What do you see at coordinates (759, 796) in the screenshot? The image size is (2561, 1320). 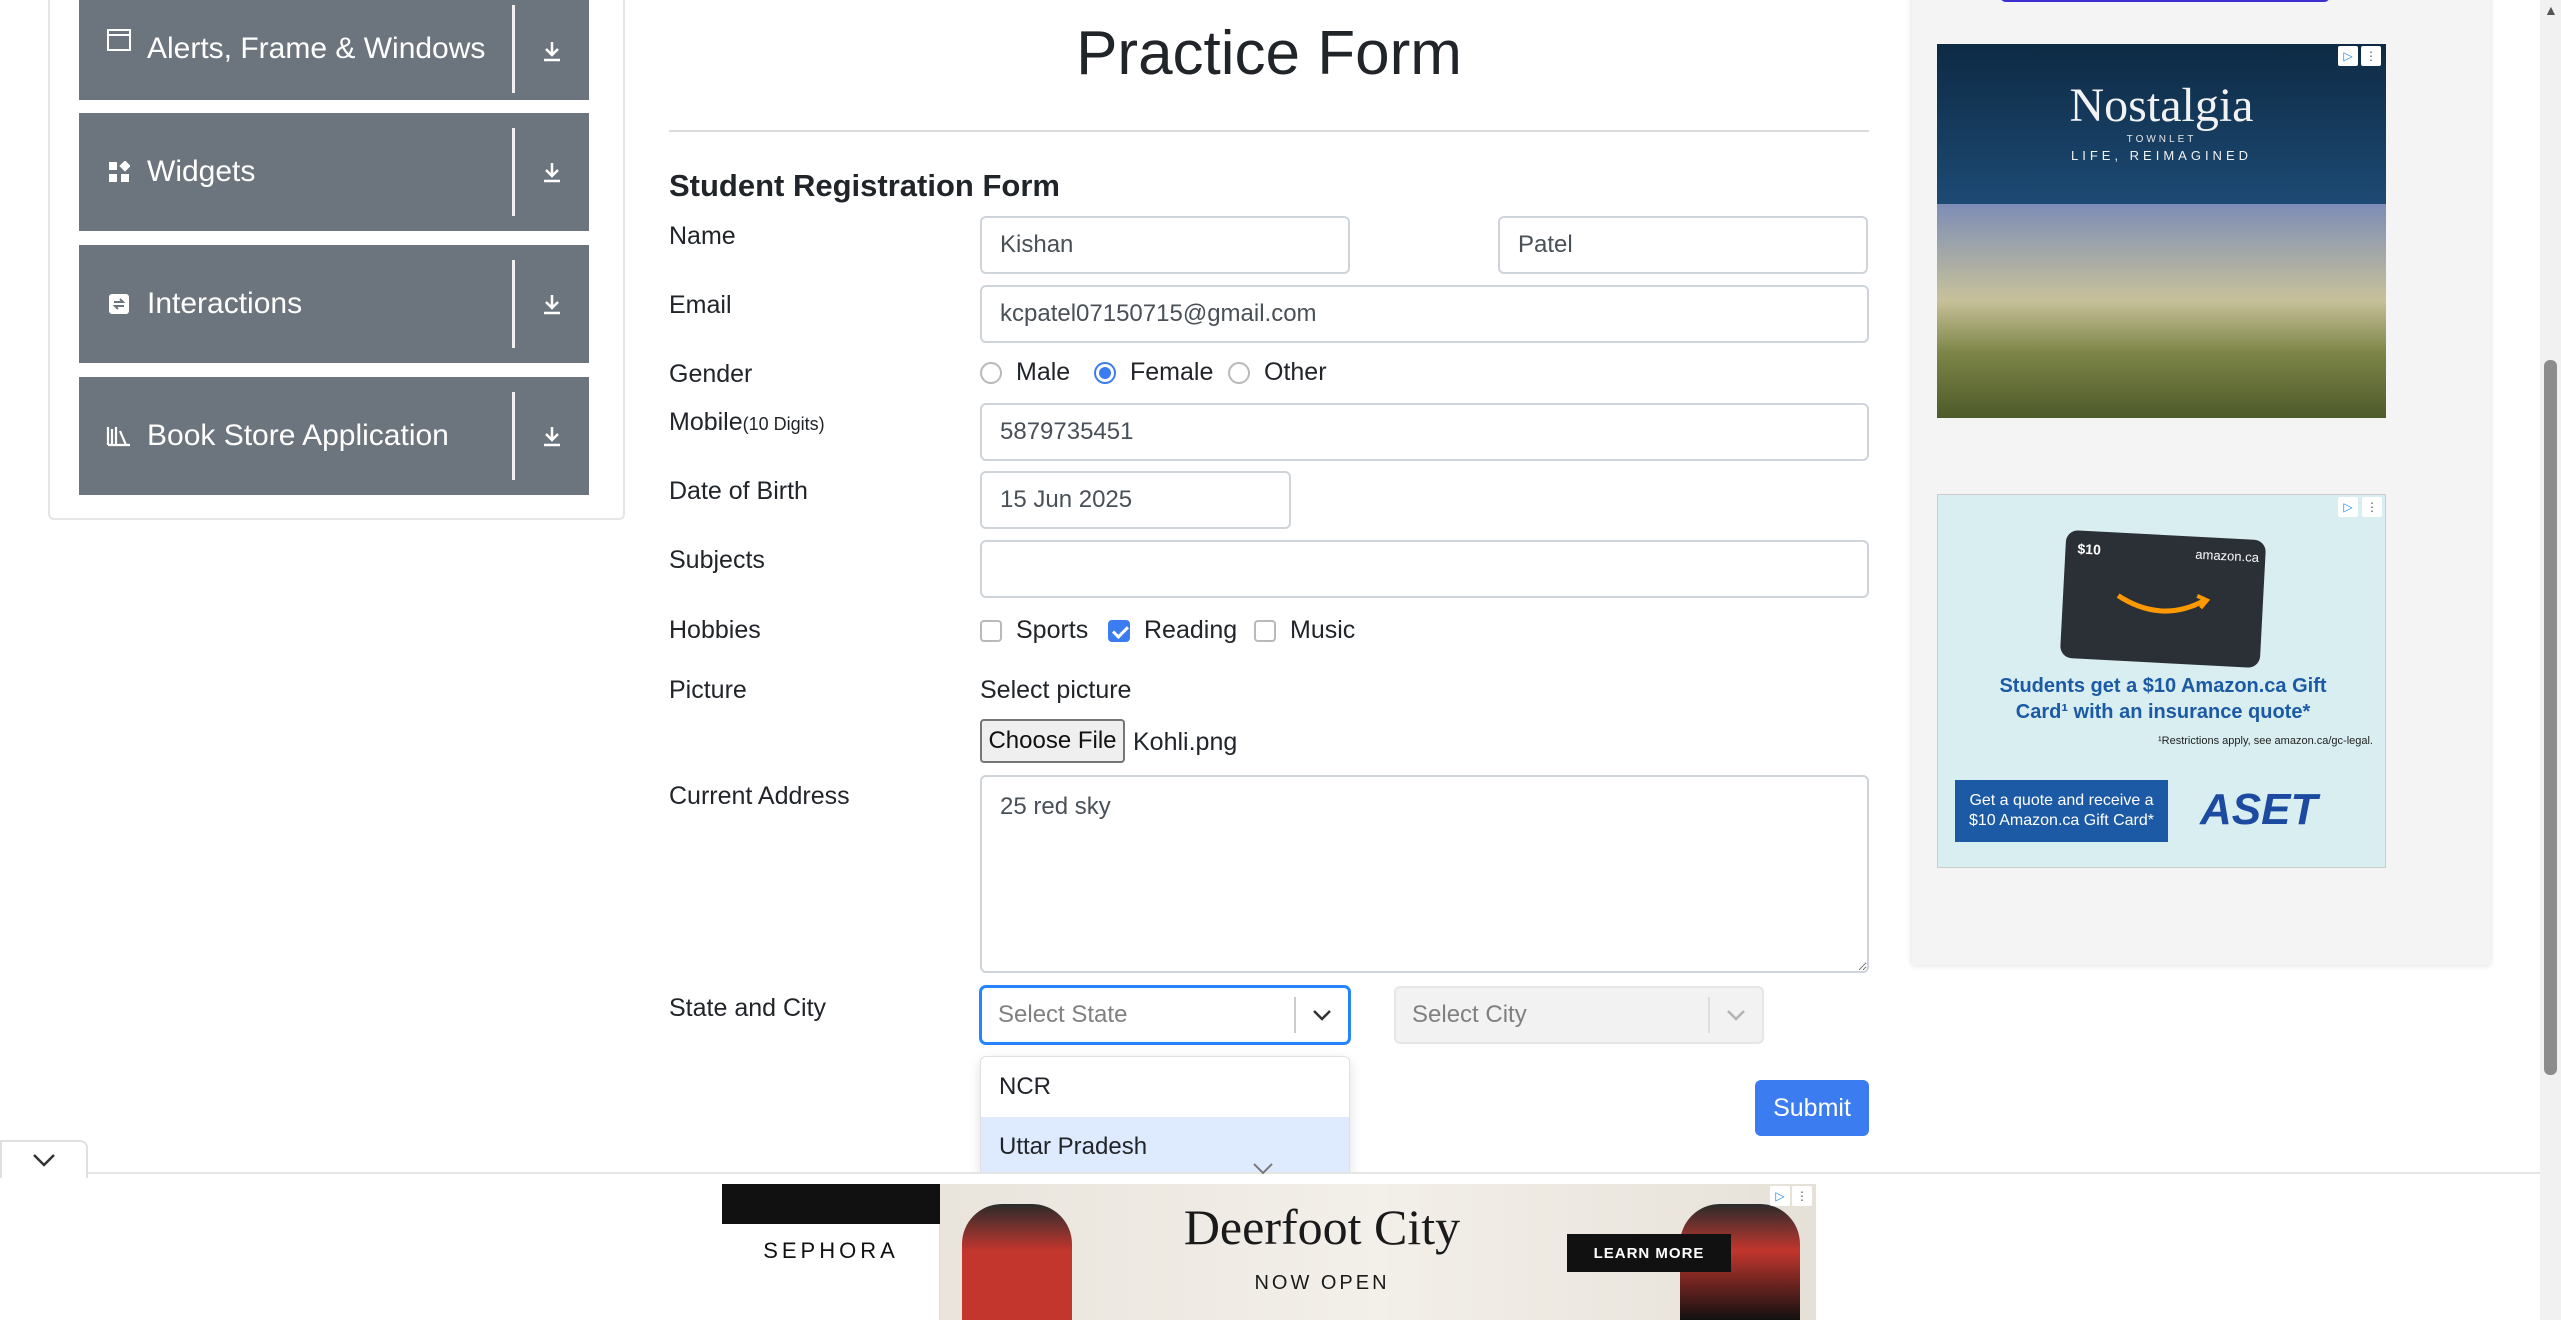 I see `address-label: Current Address` at bounding box center [759, 796].